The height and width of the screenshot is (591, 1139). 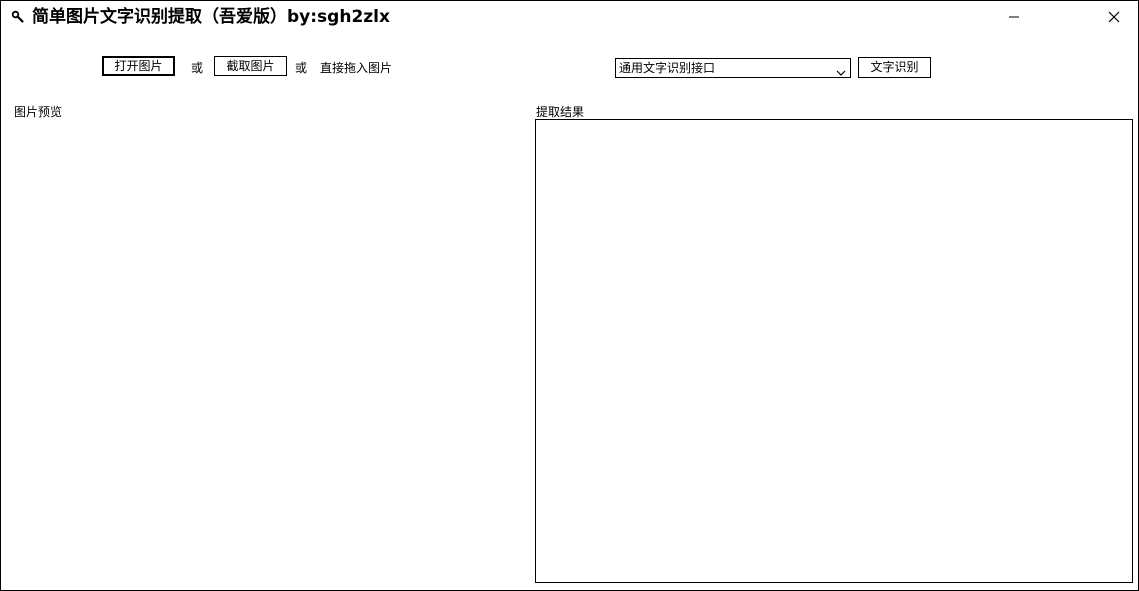 What do you see at coordinates (38, 112) in the screenshot?
I see `preview-label: 图片预览` at bounding box center [38, 112].